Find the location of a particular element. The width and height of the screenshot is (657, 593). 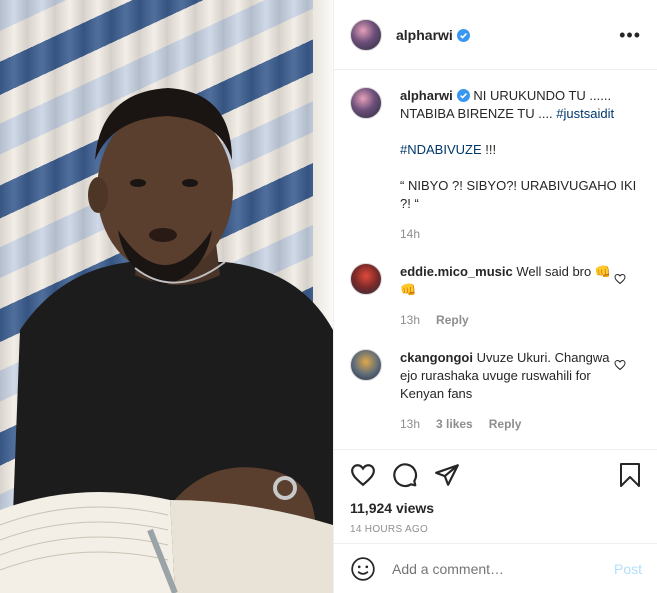

comment-bubble-icon is located at coordinates (405, 475).